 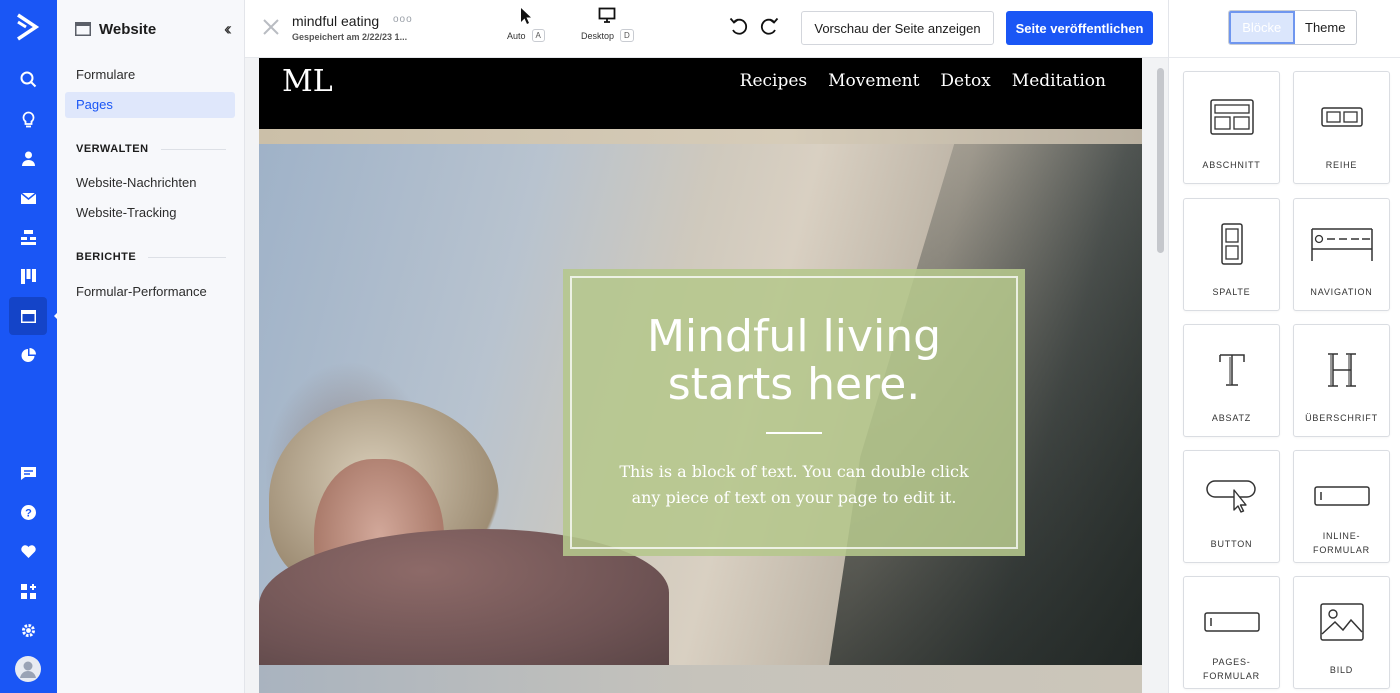 I want to click on section-verwalten: VERWALTEN, so click(x=151, y=149).